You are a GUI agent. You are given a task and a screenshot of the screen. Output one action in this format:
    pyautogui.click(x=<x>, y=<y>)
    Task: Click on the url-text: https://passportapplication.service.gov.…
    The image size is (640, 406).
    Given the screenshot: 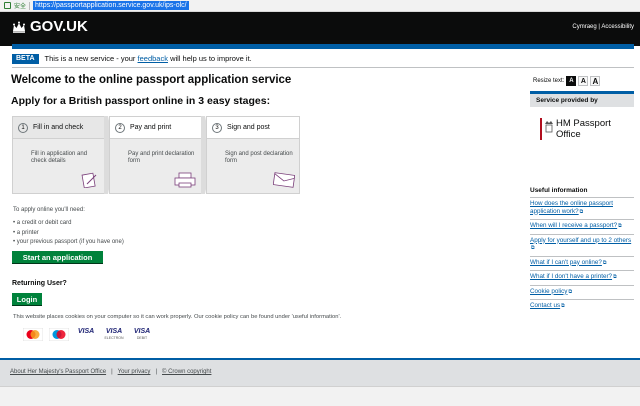 What is the action you would take?
    pyautogui.click(x=111, y=5)
    